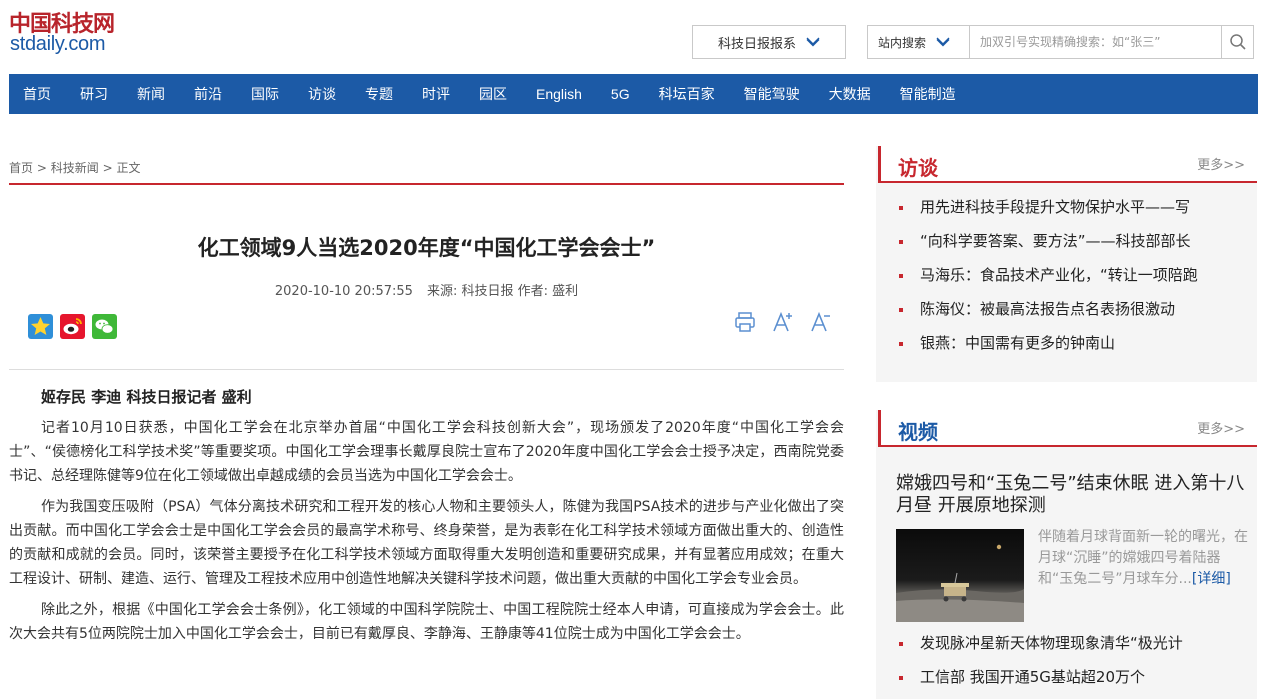 This screenshot has height=699, width=1261. Describe the element at coordinates (208, 94) in the screenshot. I see `nav-item-frontier: 前沿` at that location.